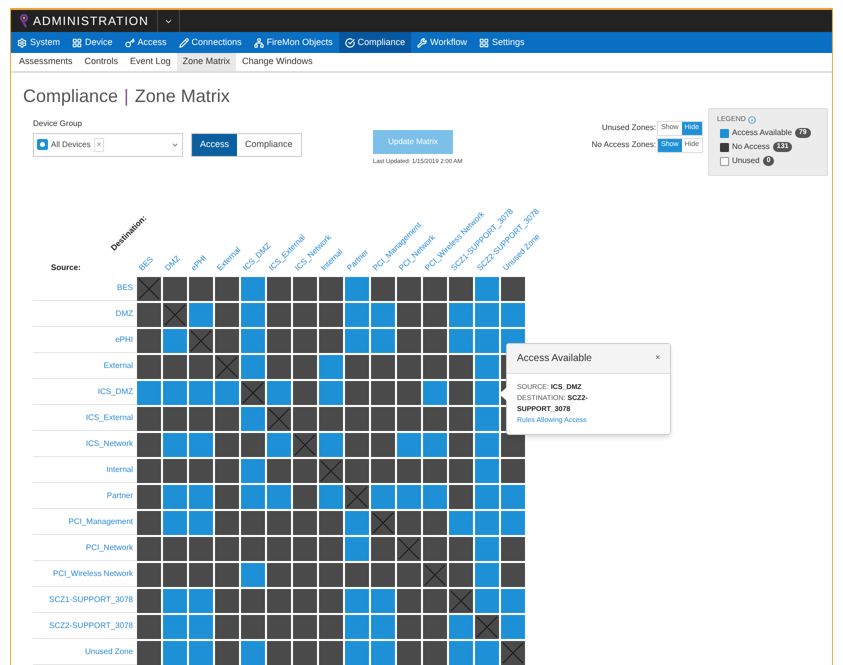 This screenshot has width=843, height=665. I want to click on nav-tab: System, so click(38, 42).